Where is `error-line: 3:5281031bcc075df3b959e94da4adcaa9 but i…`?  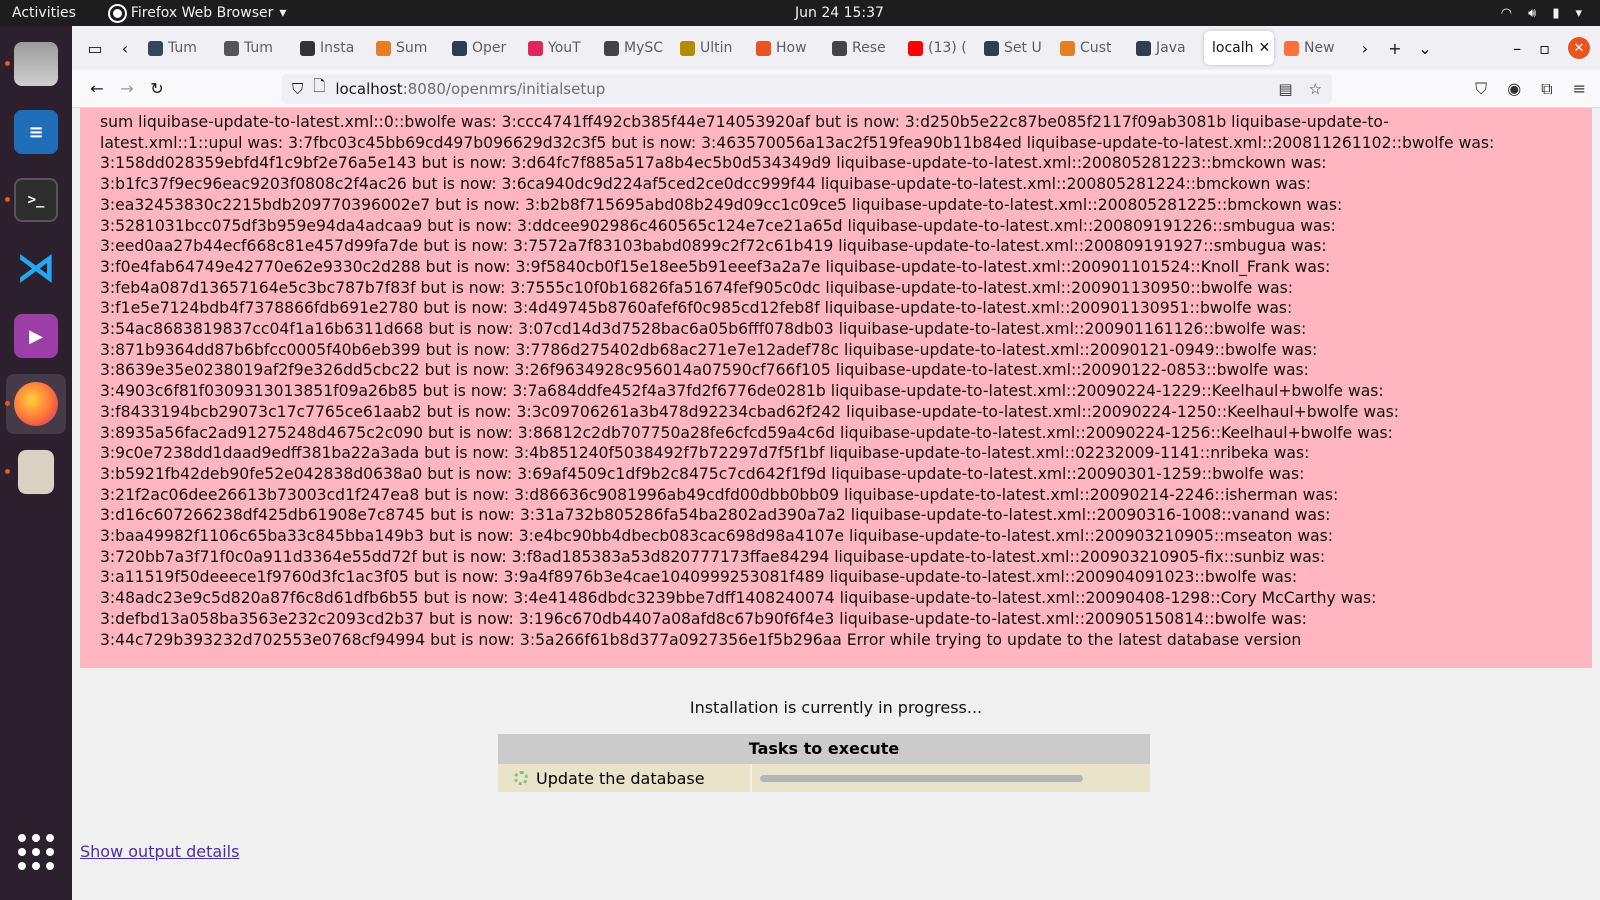
error-line: 3:5281031bcc075df3b959e94da4adcaa9 but i… is located at coordinates (718, 225).